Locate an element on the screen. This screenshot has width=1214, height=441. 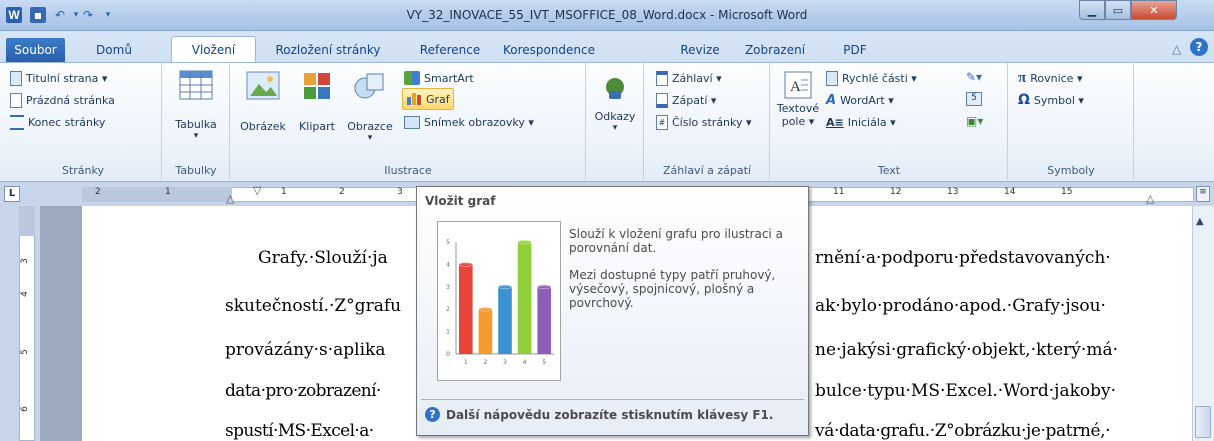
right-indent-marker: △ is located at coordinates (1150, 198).